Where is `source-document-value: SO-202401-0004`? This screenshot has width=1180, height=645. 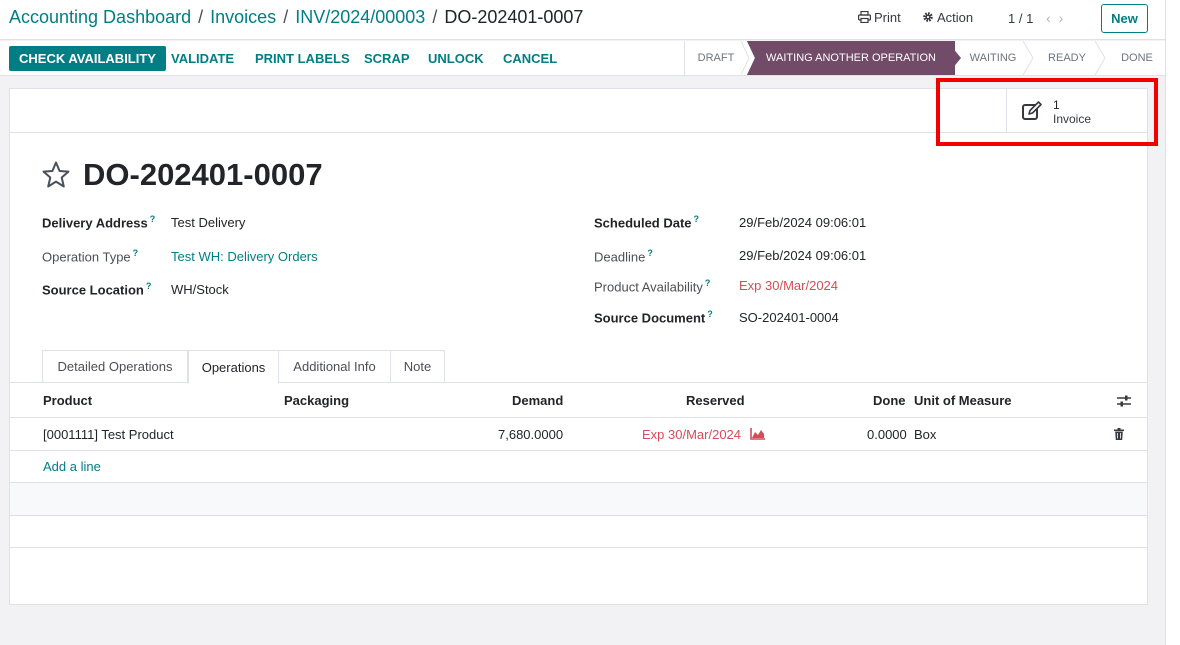 source-document-value: SO-202401-0004 is located at coordinates (789, 317).